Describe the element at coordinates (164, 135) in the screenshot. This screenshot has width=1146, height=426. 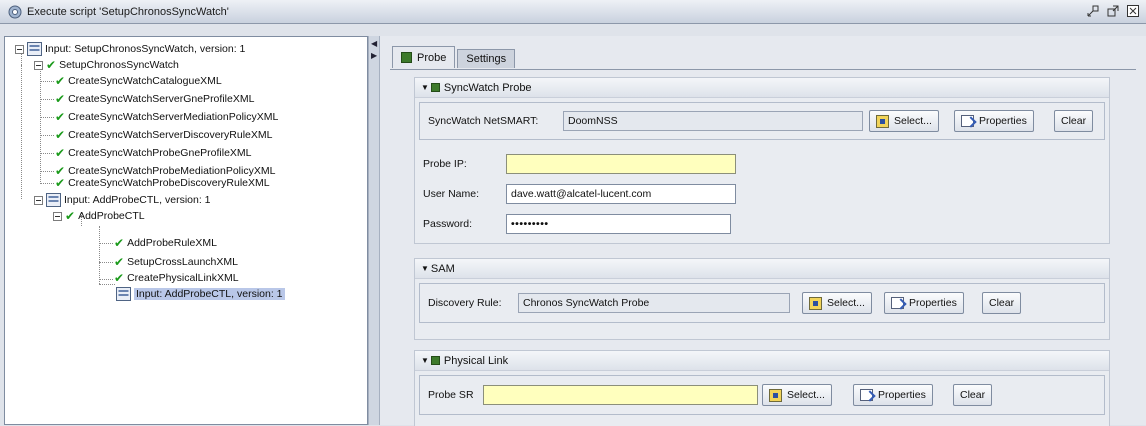
I see `tree-item-step: ✔ CreateSyncWatchServerDiscoveryRuleXML` at that location.